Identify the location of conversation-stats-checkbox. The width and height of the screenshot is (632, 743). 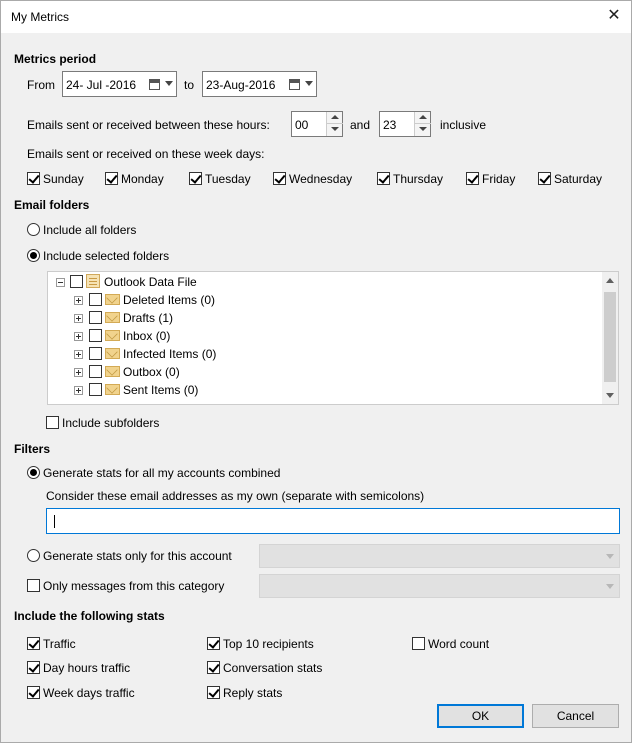
(213, 667).